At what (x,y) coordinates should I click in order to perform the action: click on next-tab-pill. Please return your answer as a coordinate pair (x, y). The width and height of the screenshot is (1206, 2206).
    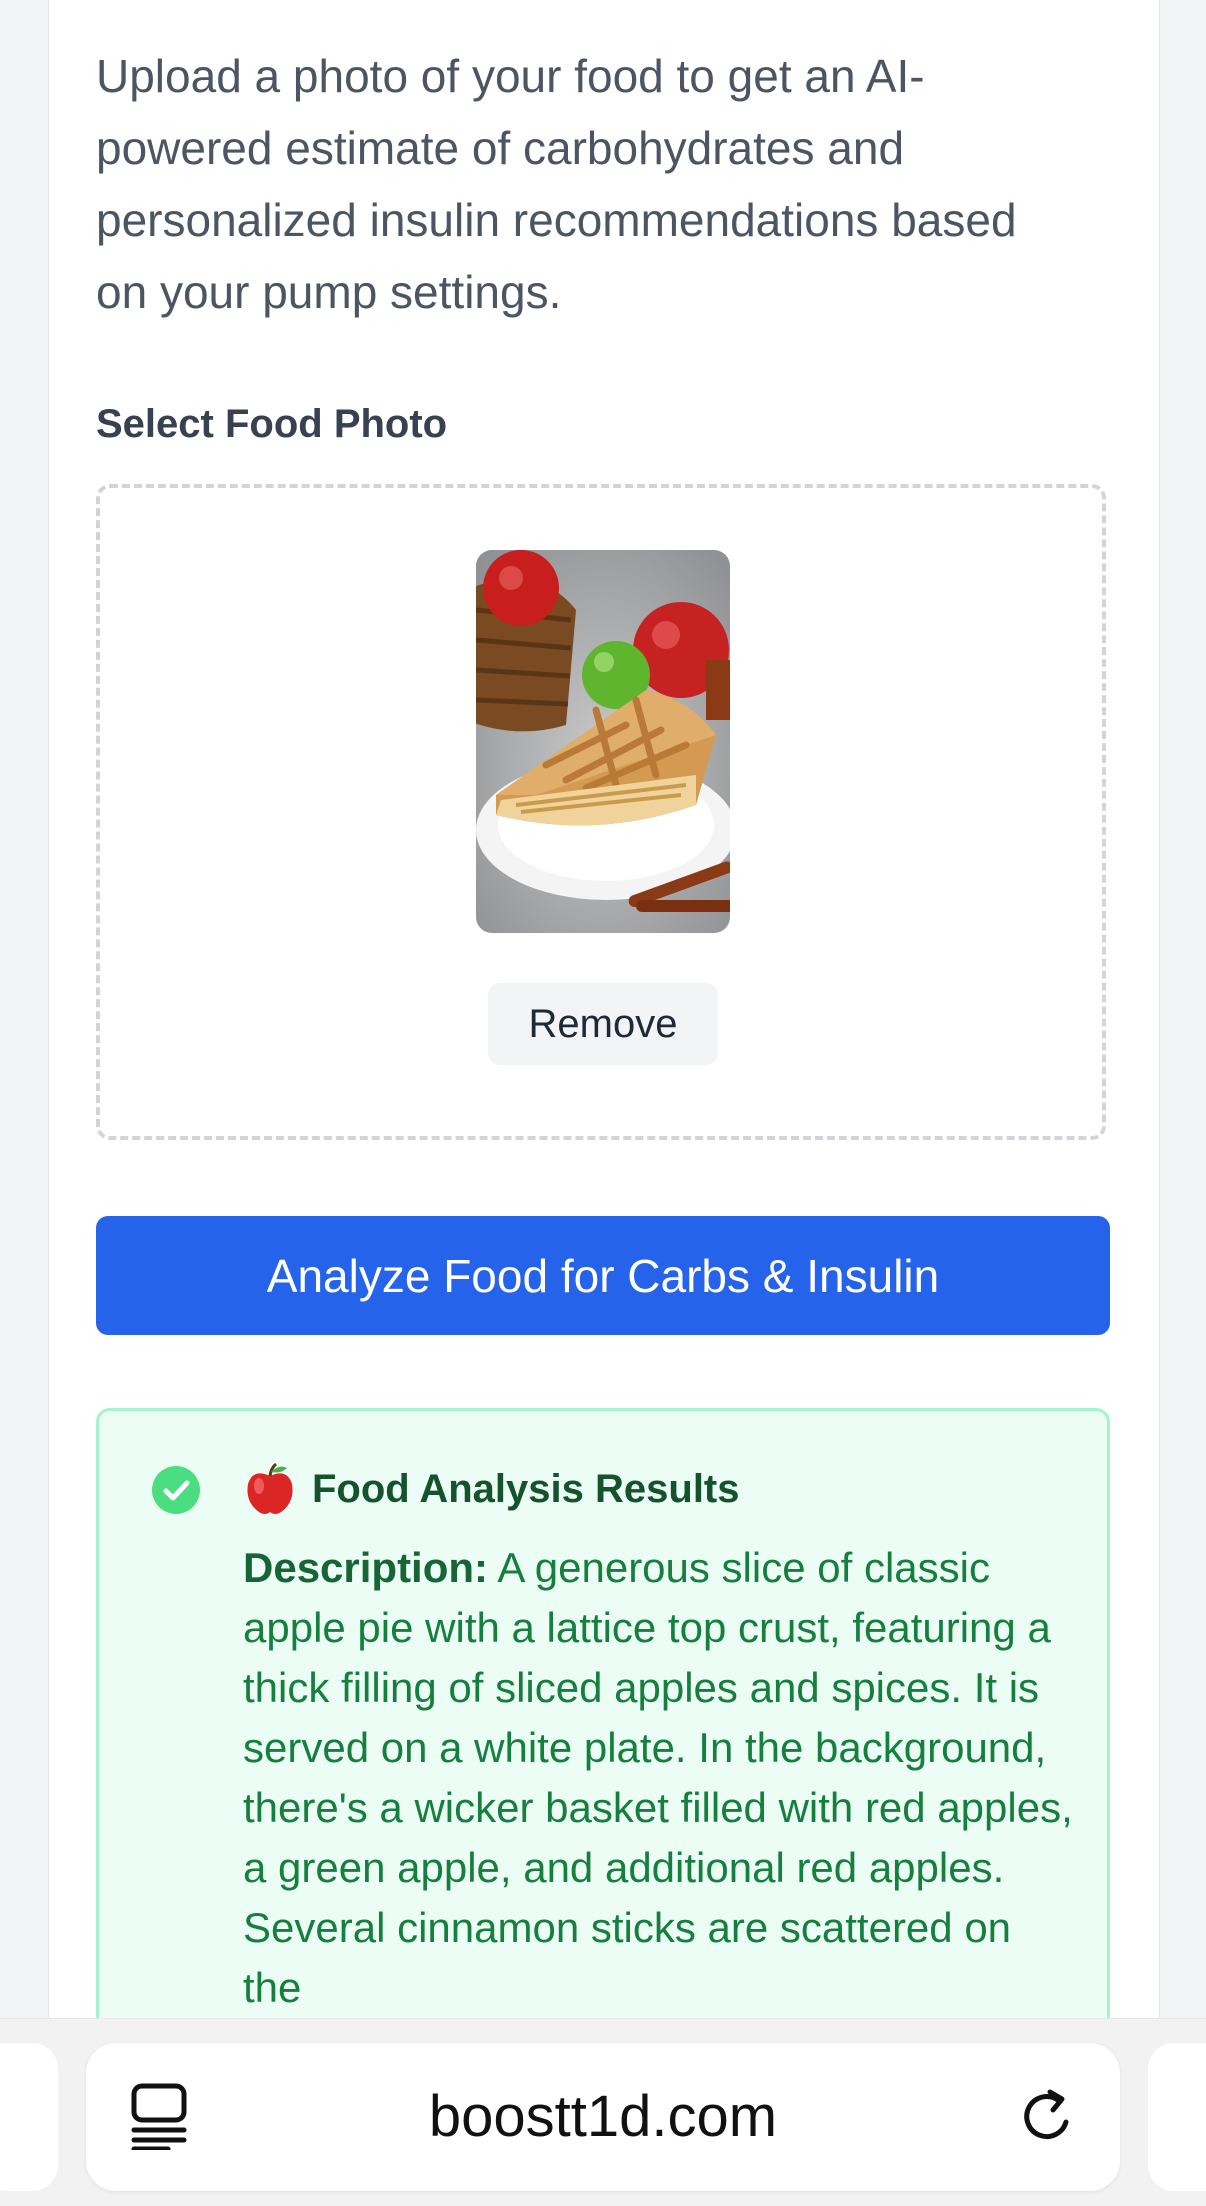
    Looking at the image, I should click on (1177, 2117).